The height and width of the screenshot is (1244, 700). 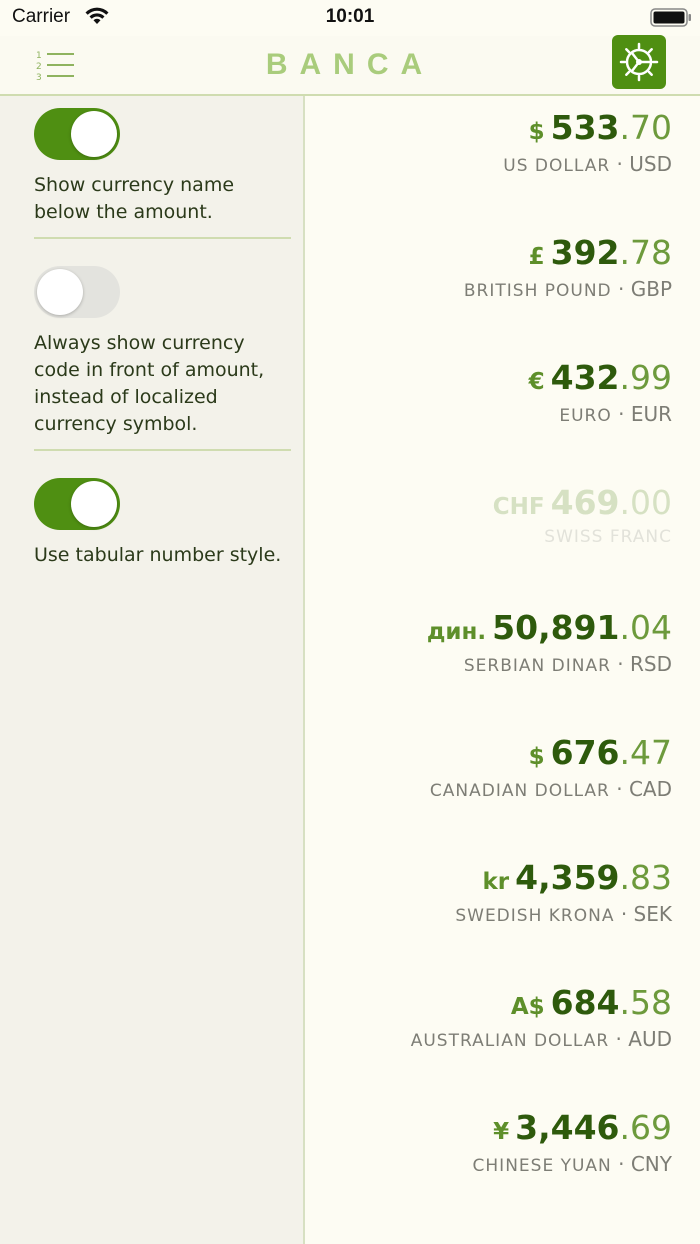 I want to click on show-currency-code-toggle, so click(x=77, y=292).